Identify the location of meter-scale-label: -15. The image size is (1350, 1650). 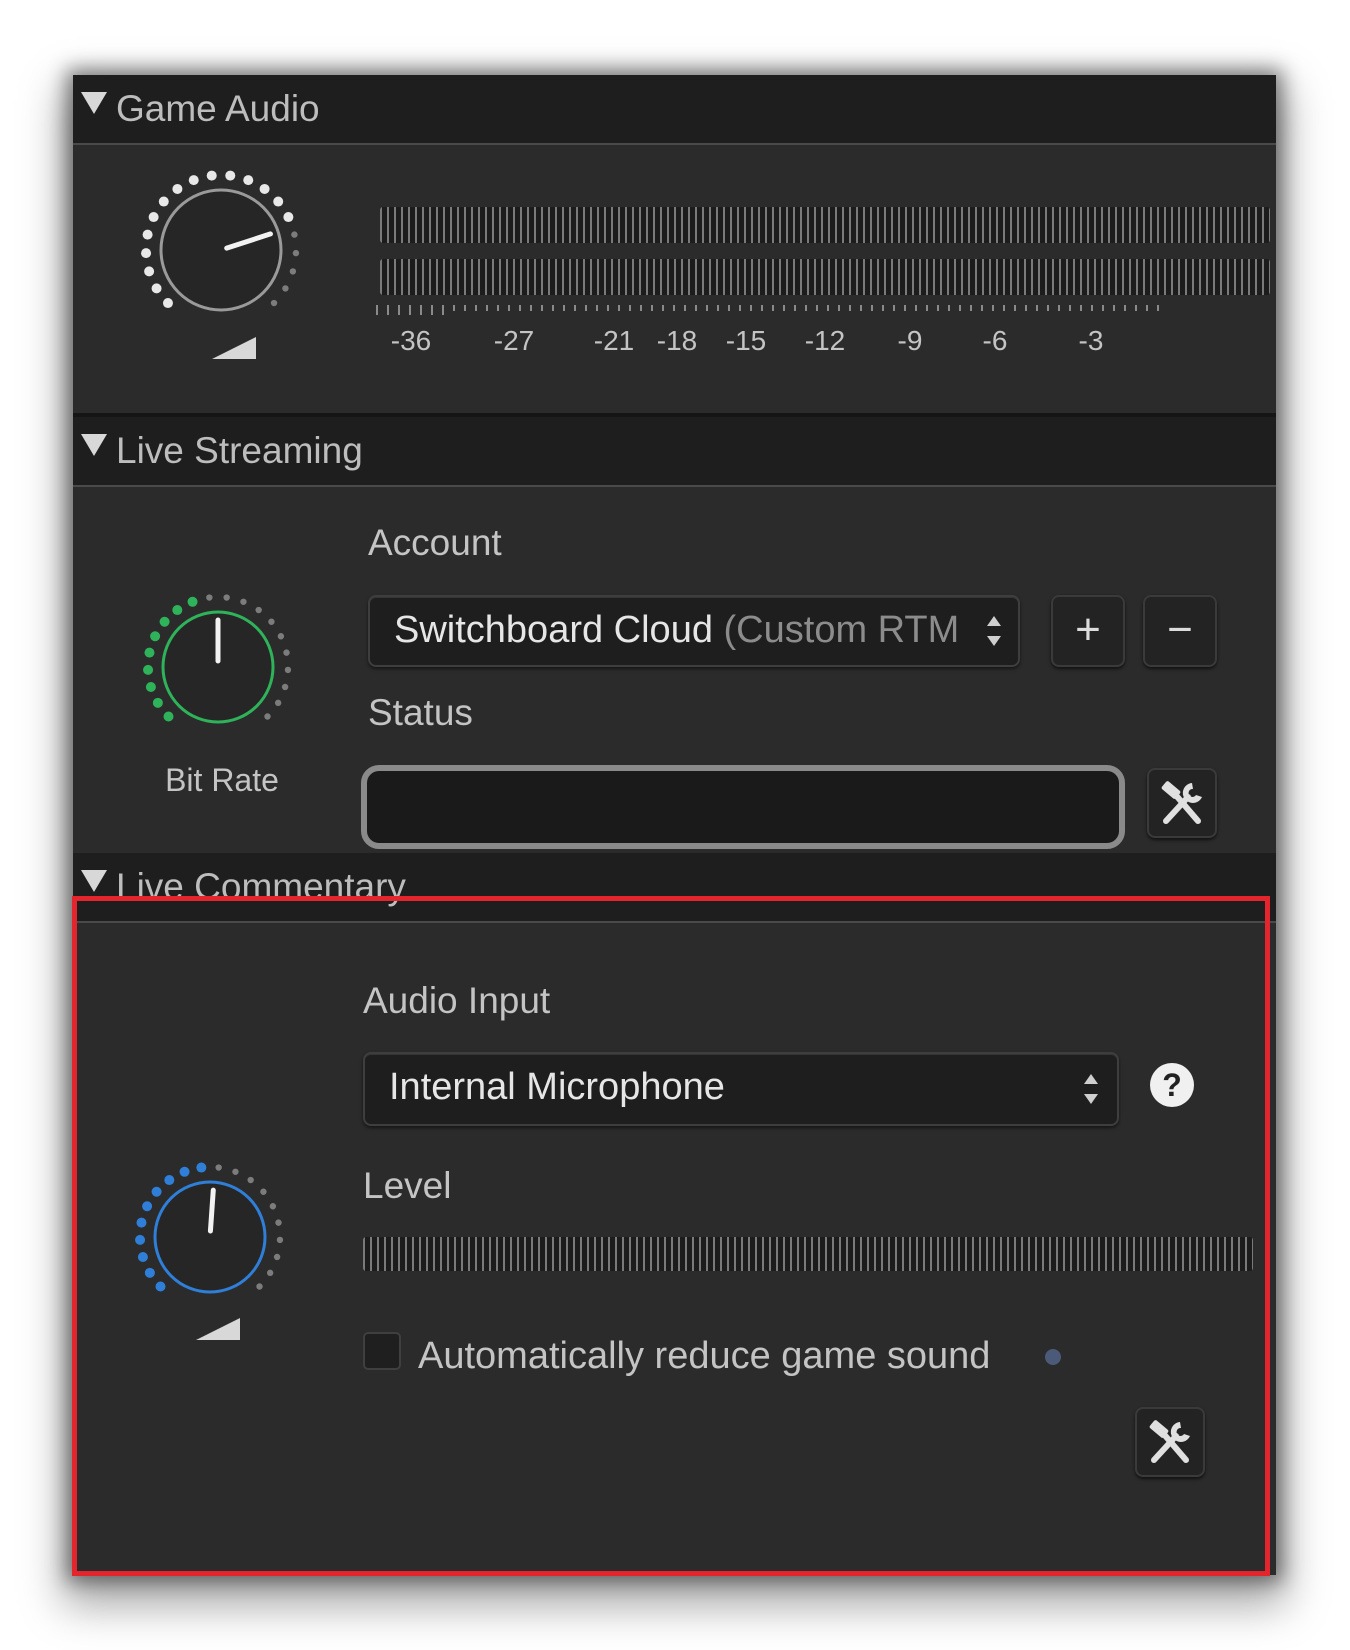
(746, 340).